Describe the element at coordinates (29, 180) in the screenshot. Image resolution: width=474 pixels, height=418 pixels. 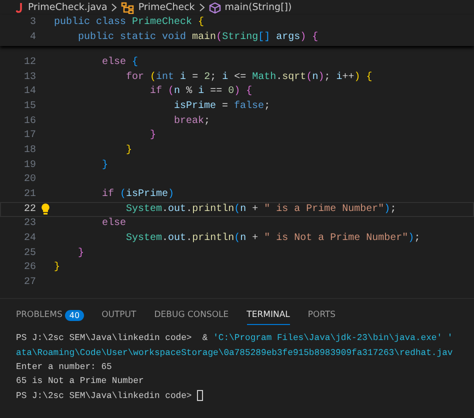
I see `line-number: 20` at that location.